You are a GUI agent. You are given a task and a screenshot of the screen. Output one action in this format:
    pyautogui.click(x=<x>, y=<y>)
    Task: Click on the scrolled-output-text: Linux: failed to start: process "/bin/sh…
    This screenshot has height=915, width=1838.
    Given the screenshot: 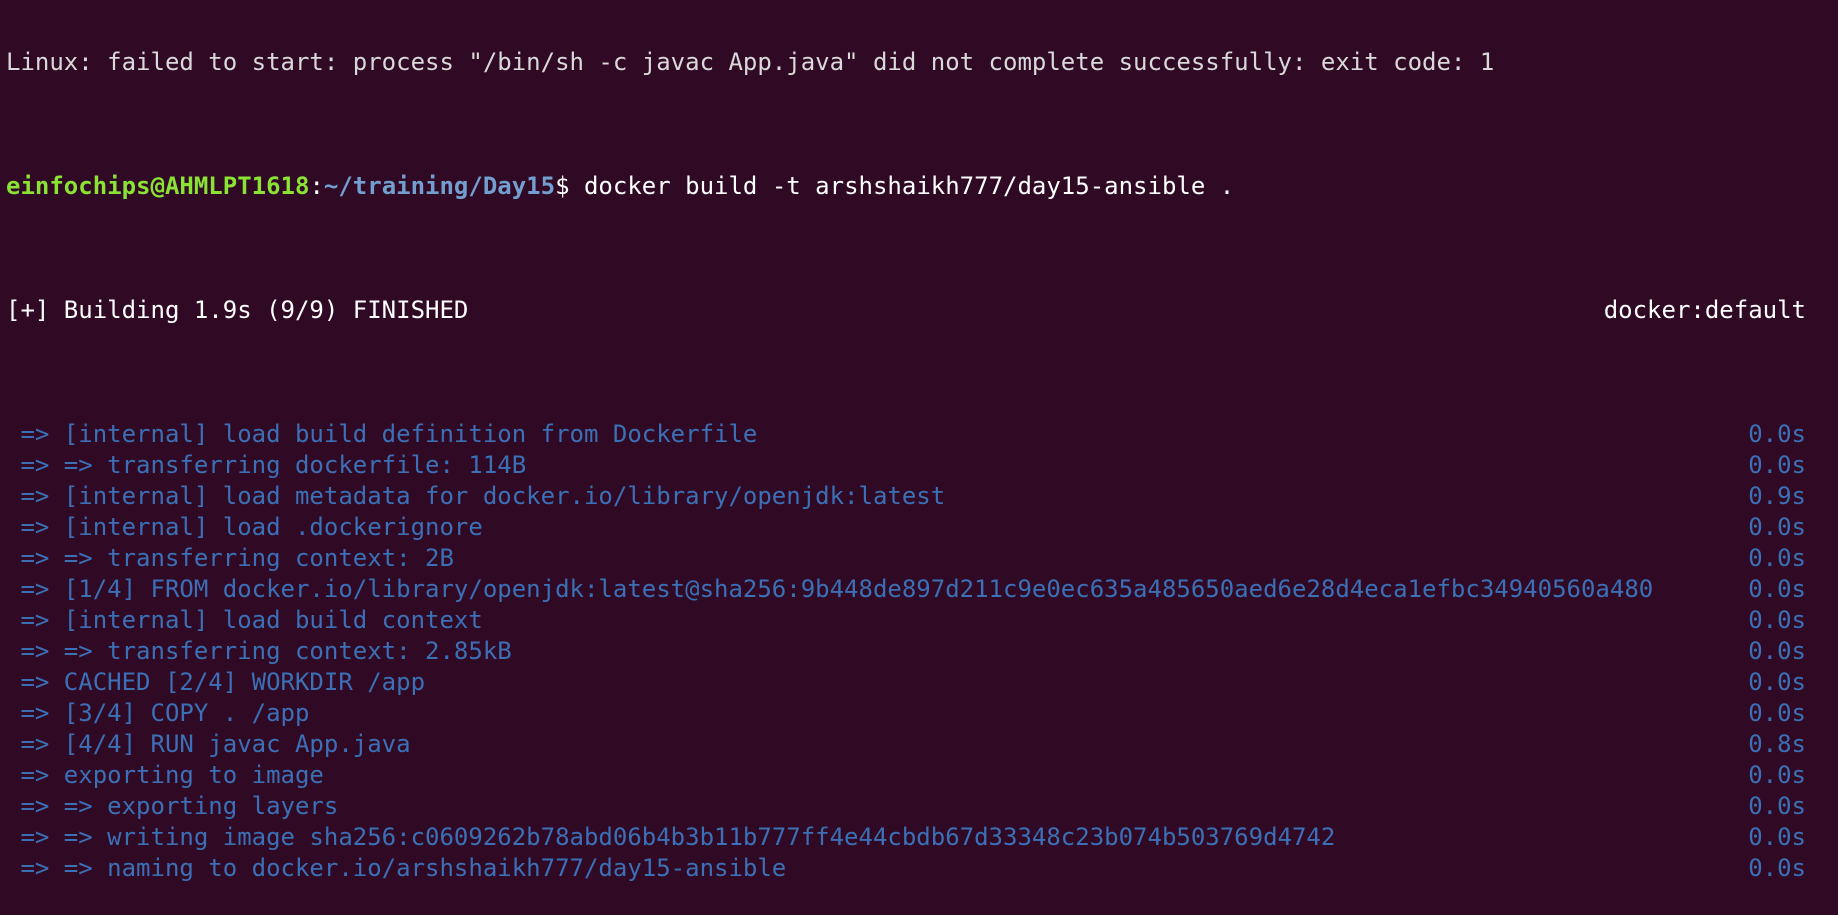 What is the action you would take?
    pyautogui.click(x=750, y=62)
    